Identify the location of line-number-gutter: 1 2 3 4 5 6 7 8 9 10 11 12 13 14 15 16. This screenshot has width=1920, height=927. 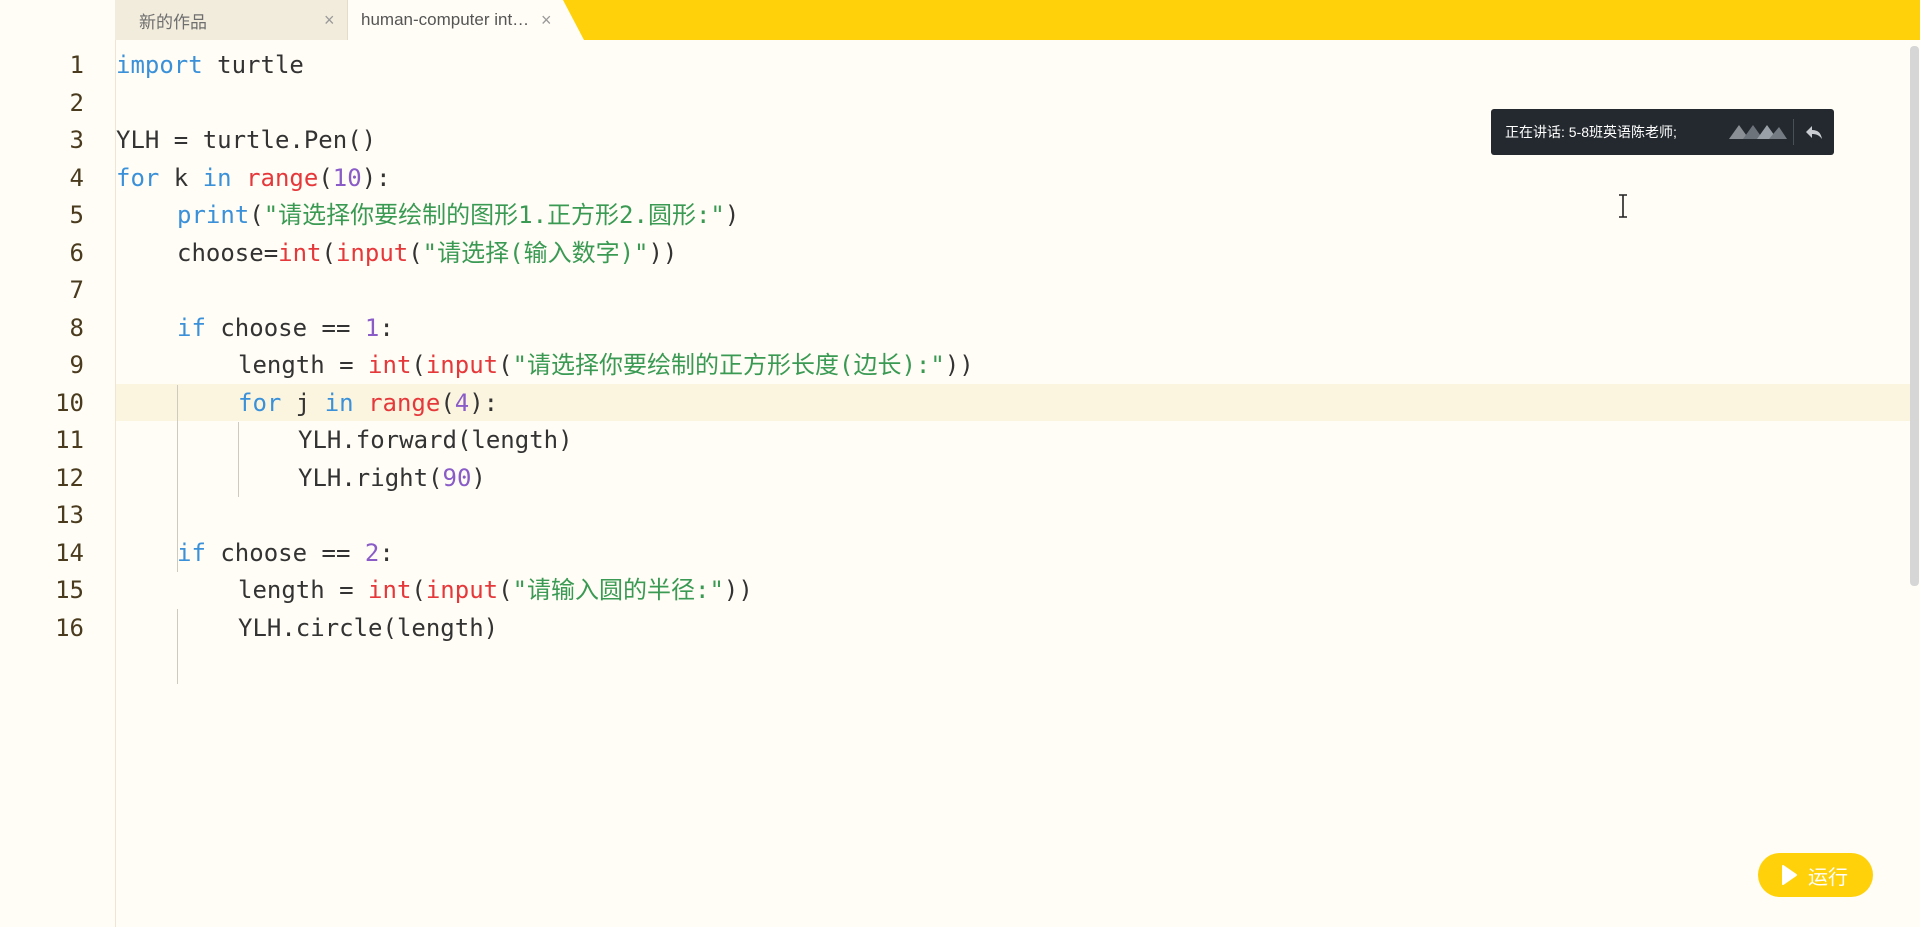
(58, 483).